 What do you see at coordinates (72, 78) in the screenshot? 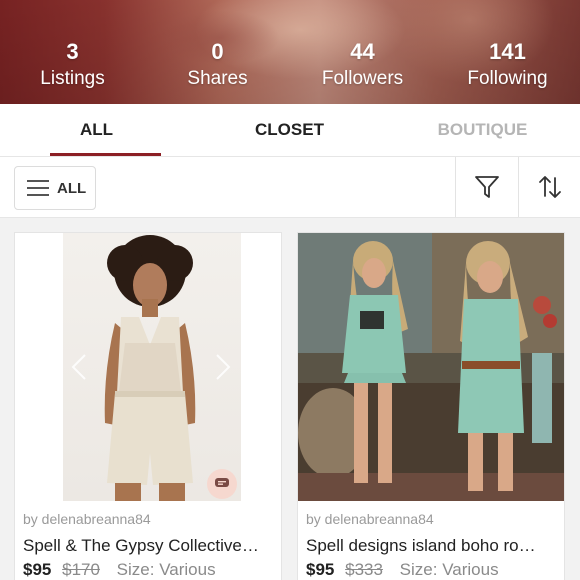
I see `stat-label: Listings` at bounding box center [72, 78].